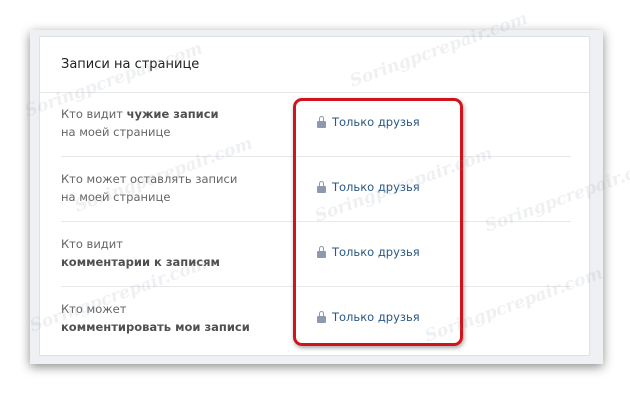 The width and height of the screenshot is (630, 399). What do you see at coordinates (314, 65) in the screenshot?
I see `card-header: Записи на странице` at bounding box center [314, 65].